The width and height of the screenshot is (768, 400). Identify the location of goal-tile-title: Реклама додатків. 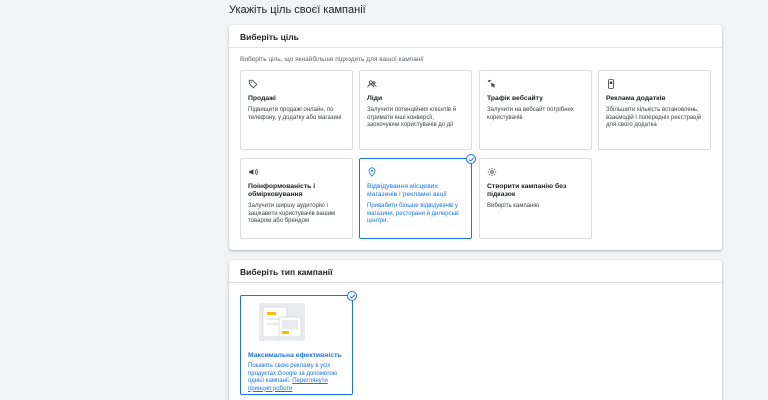
(636, 98).